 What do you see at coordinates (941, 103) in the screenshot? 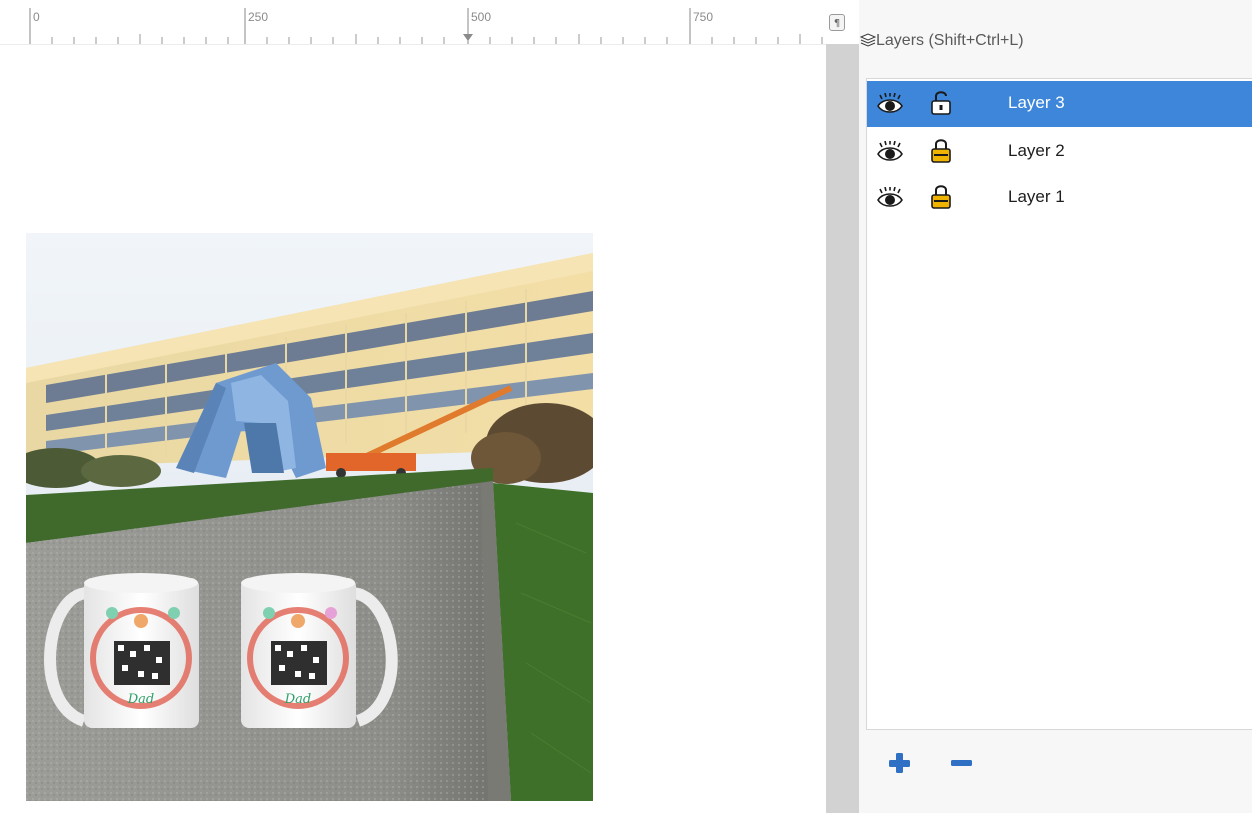
I see `lock-open-icon` at bounding box center [941, 103].